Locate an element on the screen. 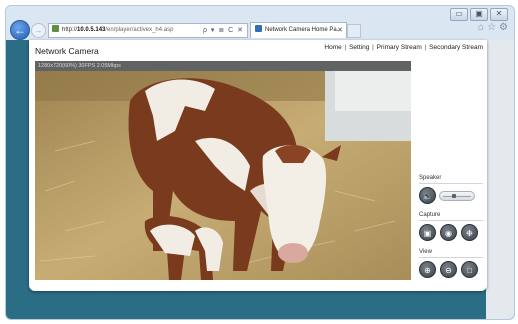 The width and height of the screenshot is (518, 324). new-tab-button is located at coordinates (354, 31).